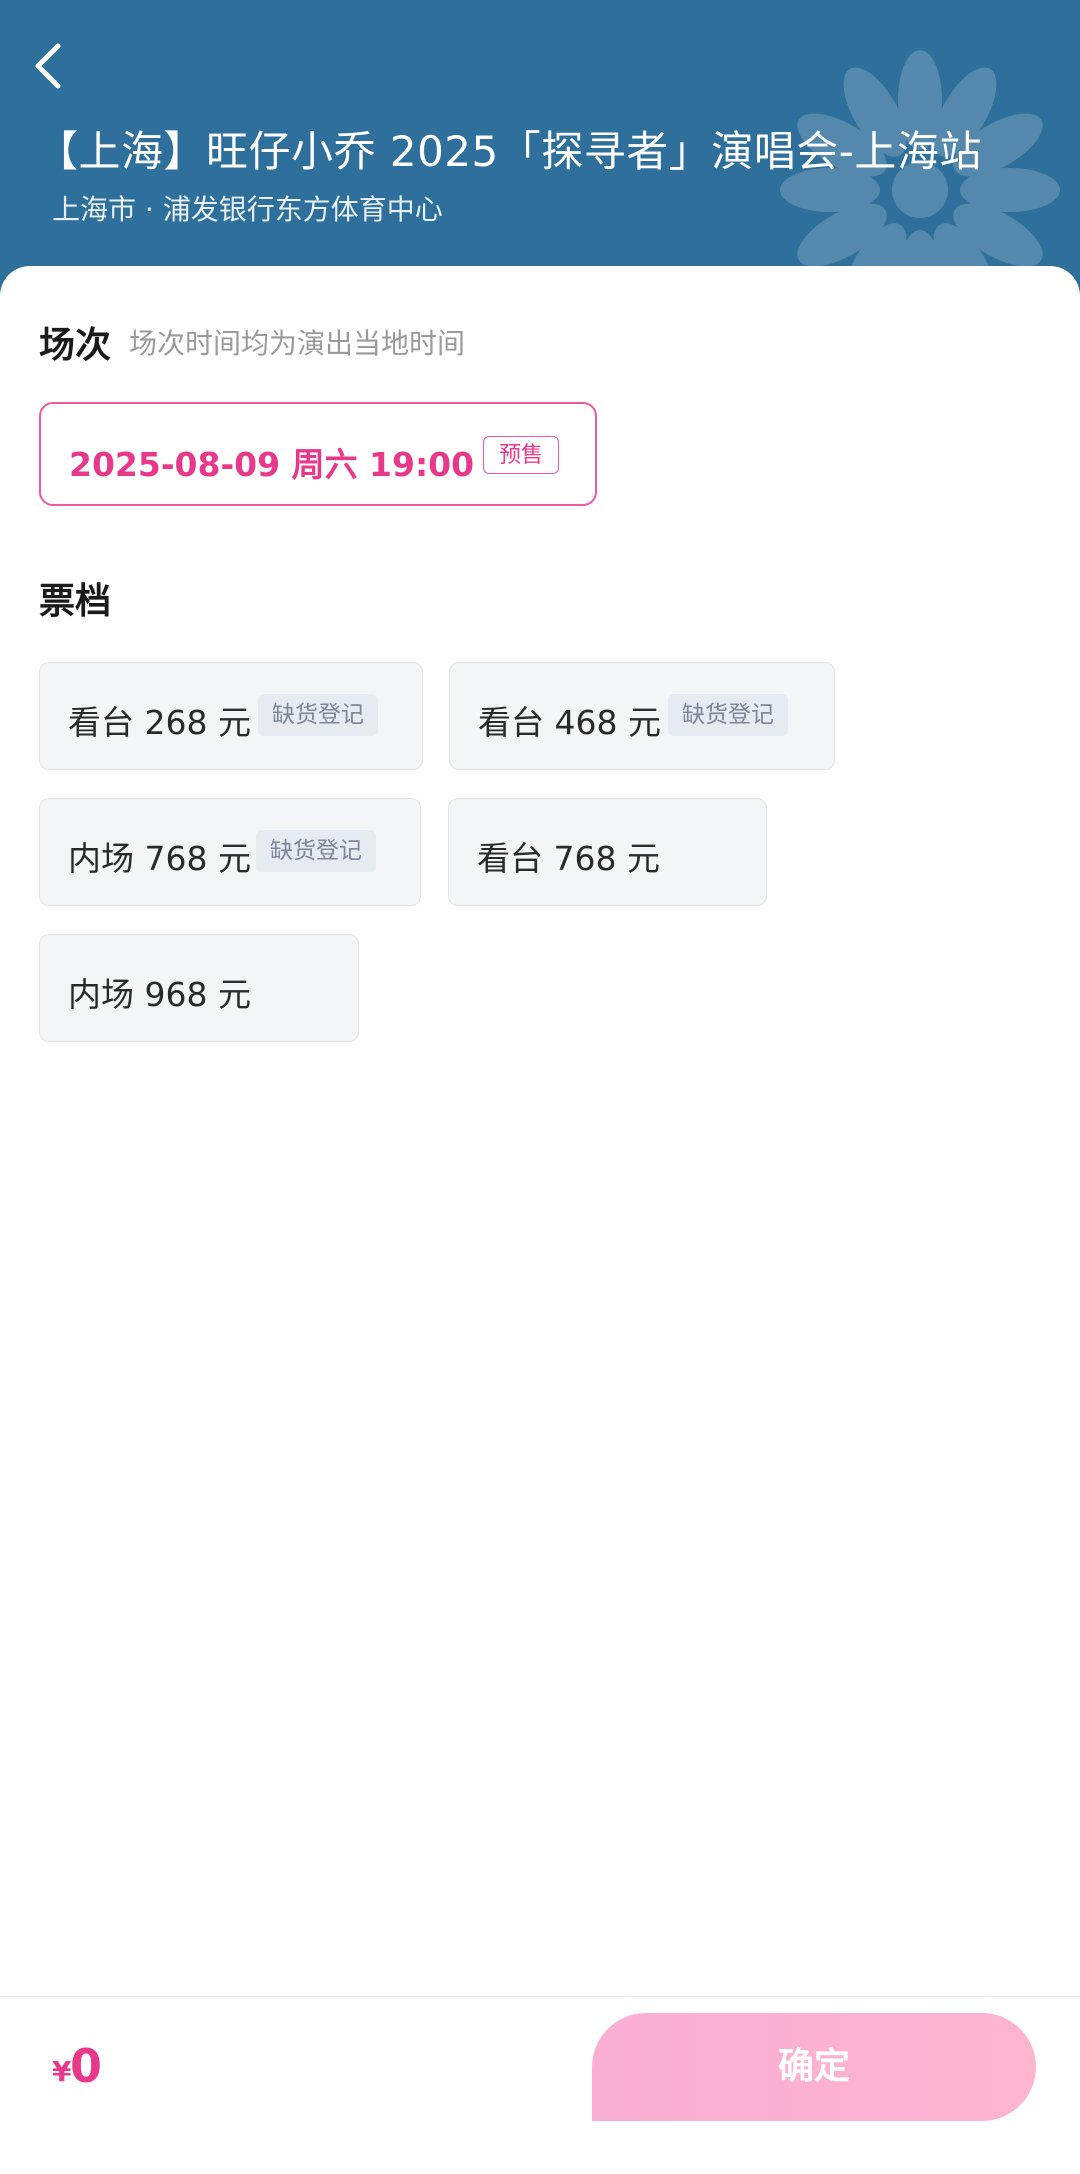  I want to click on chevron-left-icon, so click(48, 66).